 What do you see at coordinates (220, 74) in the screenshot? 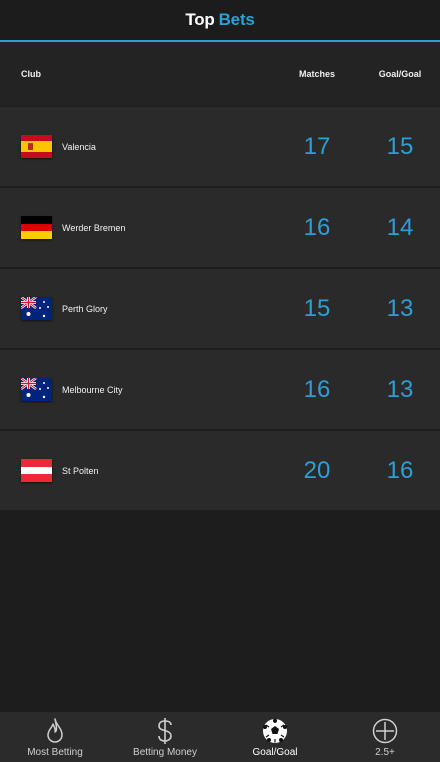
I see `table-header: Club Matches Goal/Goal` at bounding box center [220, 74].